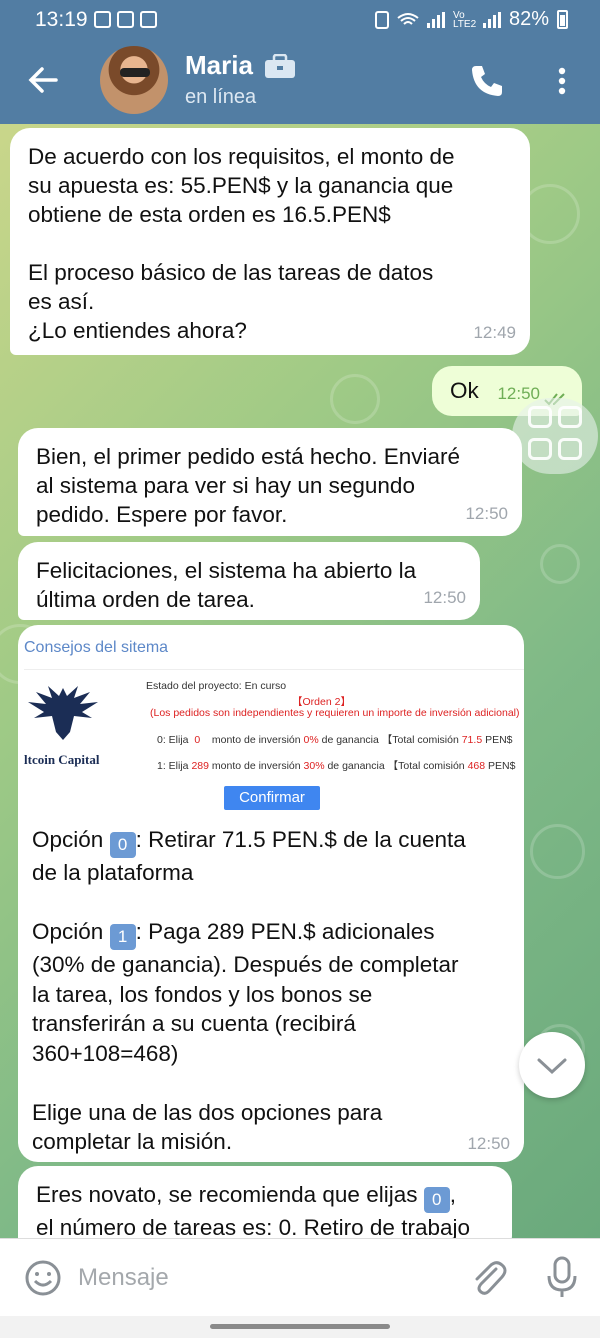  What do you see at coordinates (555, 436) in the screenshot?
I see `select-icon` at bounding box center [555, 436].